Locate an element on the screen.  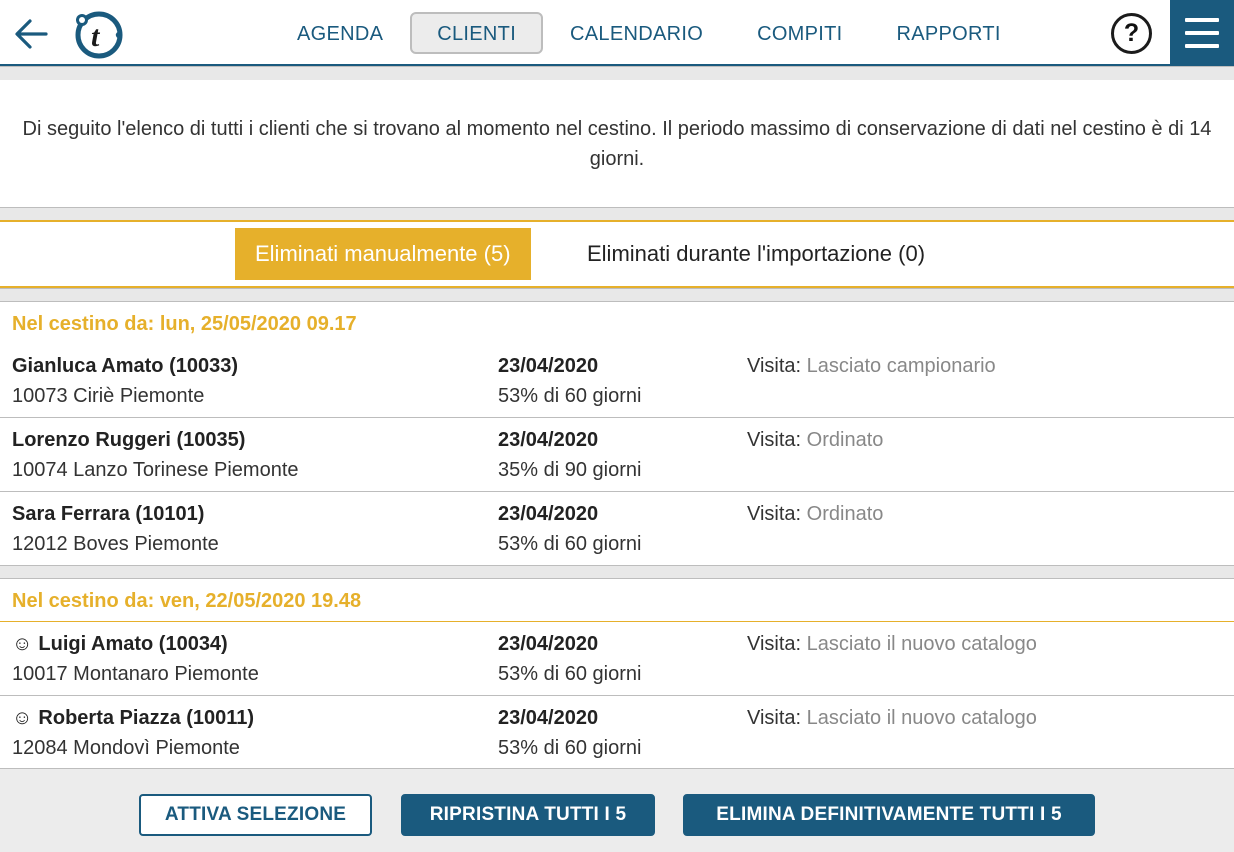
restore-all-button: RIPRISTINA TUTTI I 5 is located at coordinates (528, 815).